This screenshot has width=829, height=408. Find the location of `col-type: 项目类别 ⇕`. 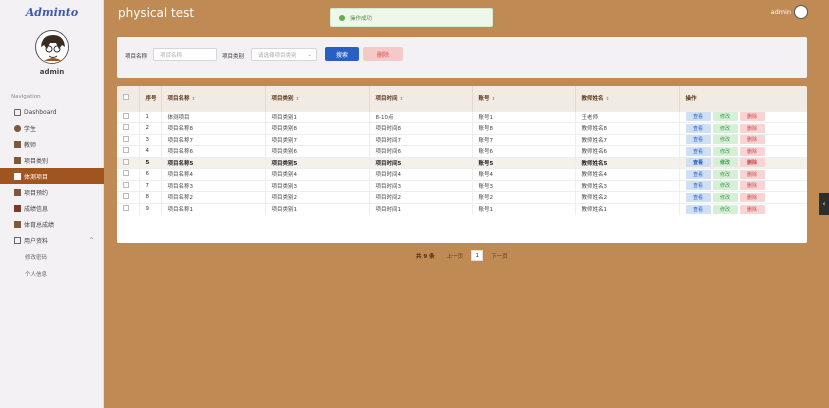

col-type: 项目类别 ⇕ is located at coordinates (317, 98).